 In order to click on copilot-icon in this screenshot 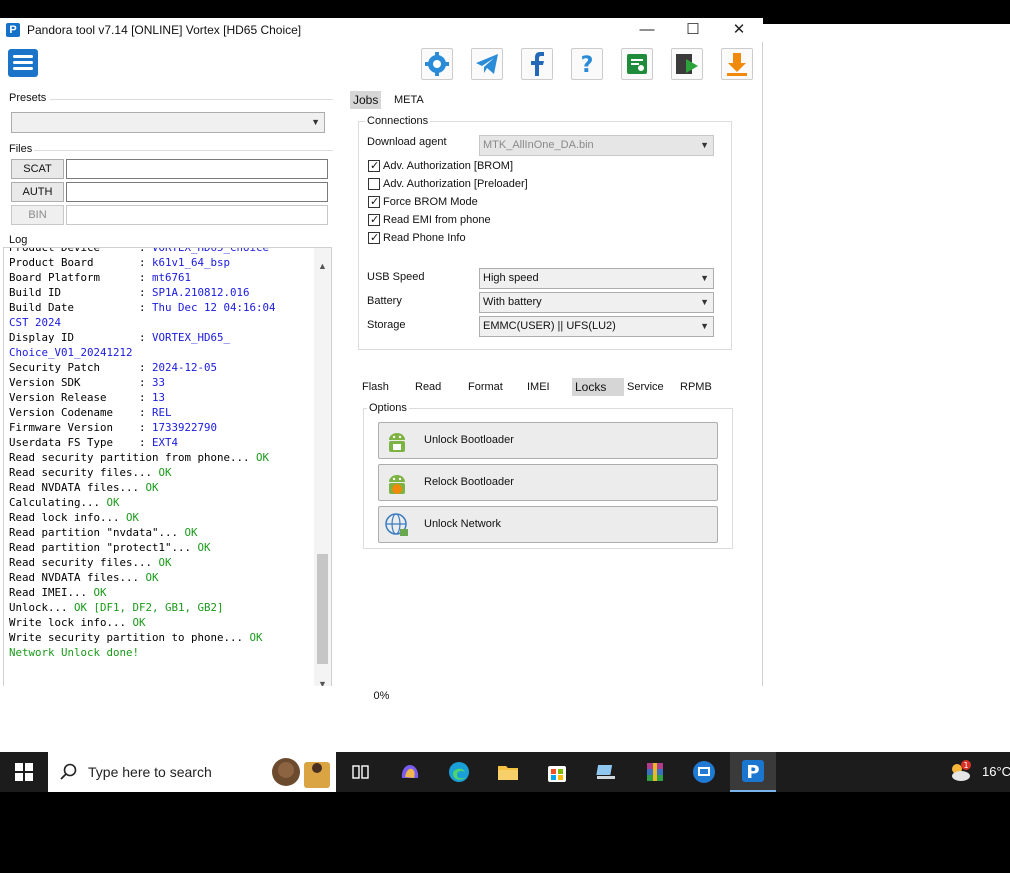, I will do `click(410, 772)`.